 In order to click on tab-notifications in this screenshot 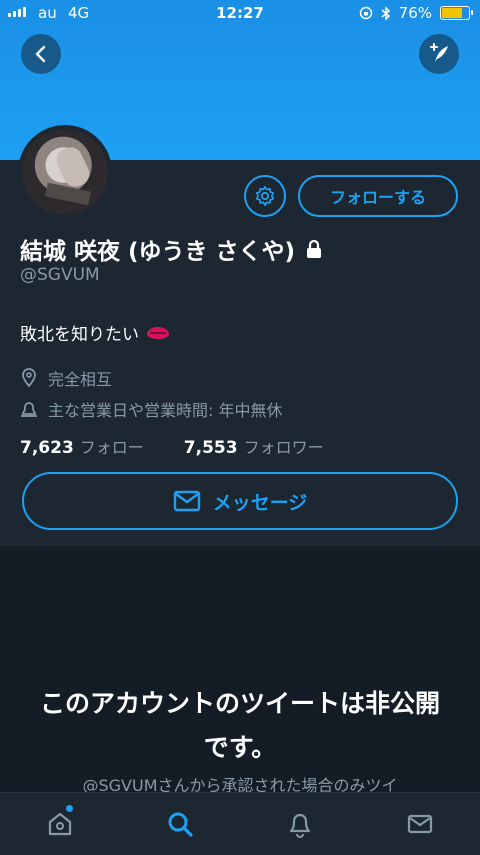, I will do `click(300, 824)`.